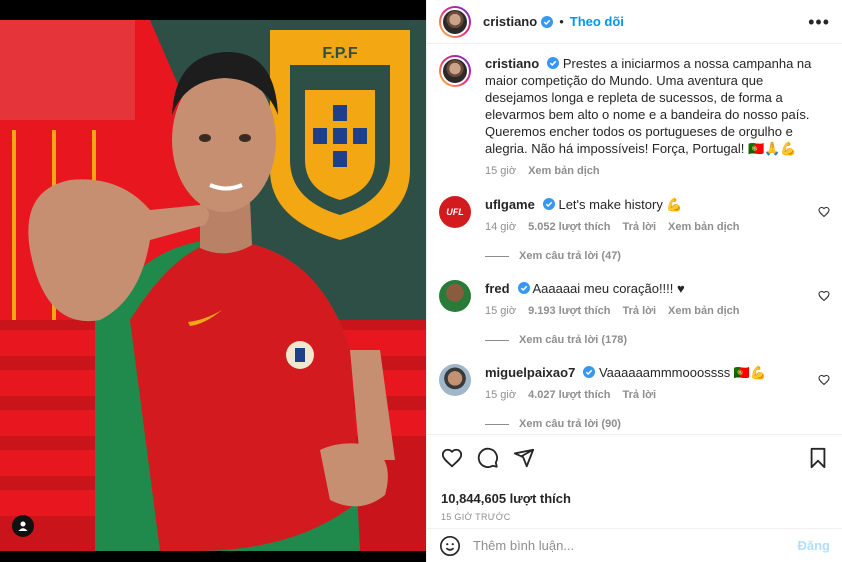 Image resolution: width=842 pixels, height=562 pixels. What do you see at coordinates (569, 311) in the screenshot?
I see `comment-likes: 9.193 lượt thích` at bounding box center [569, 311].